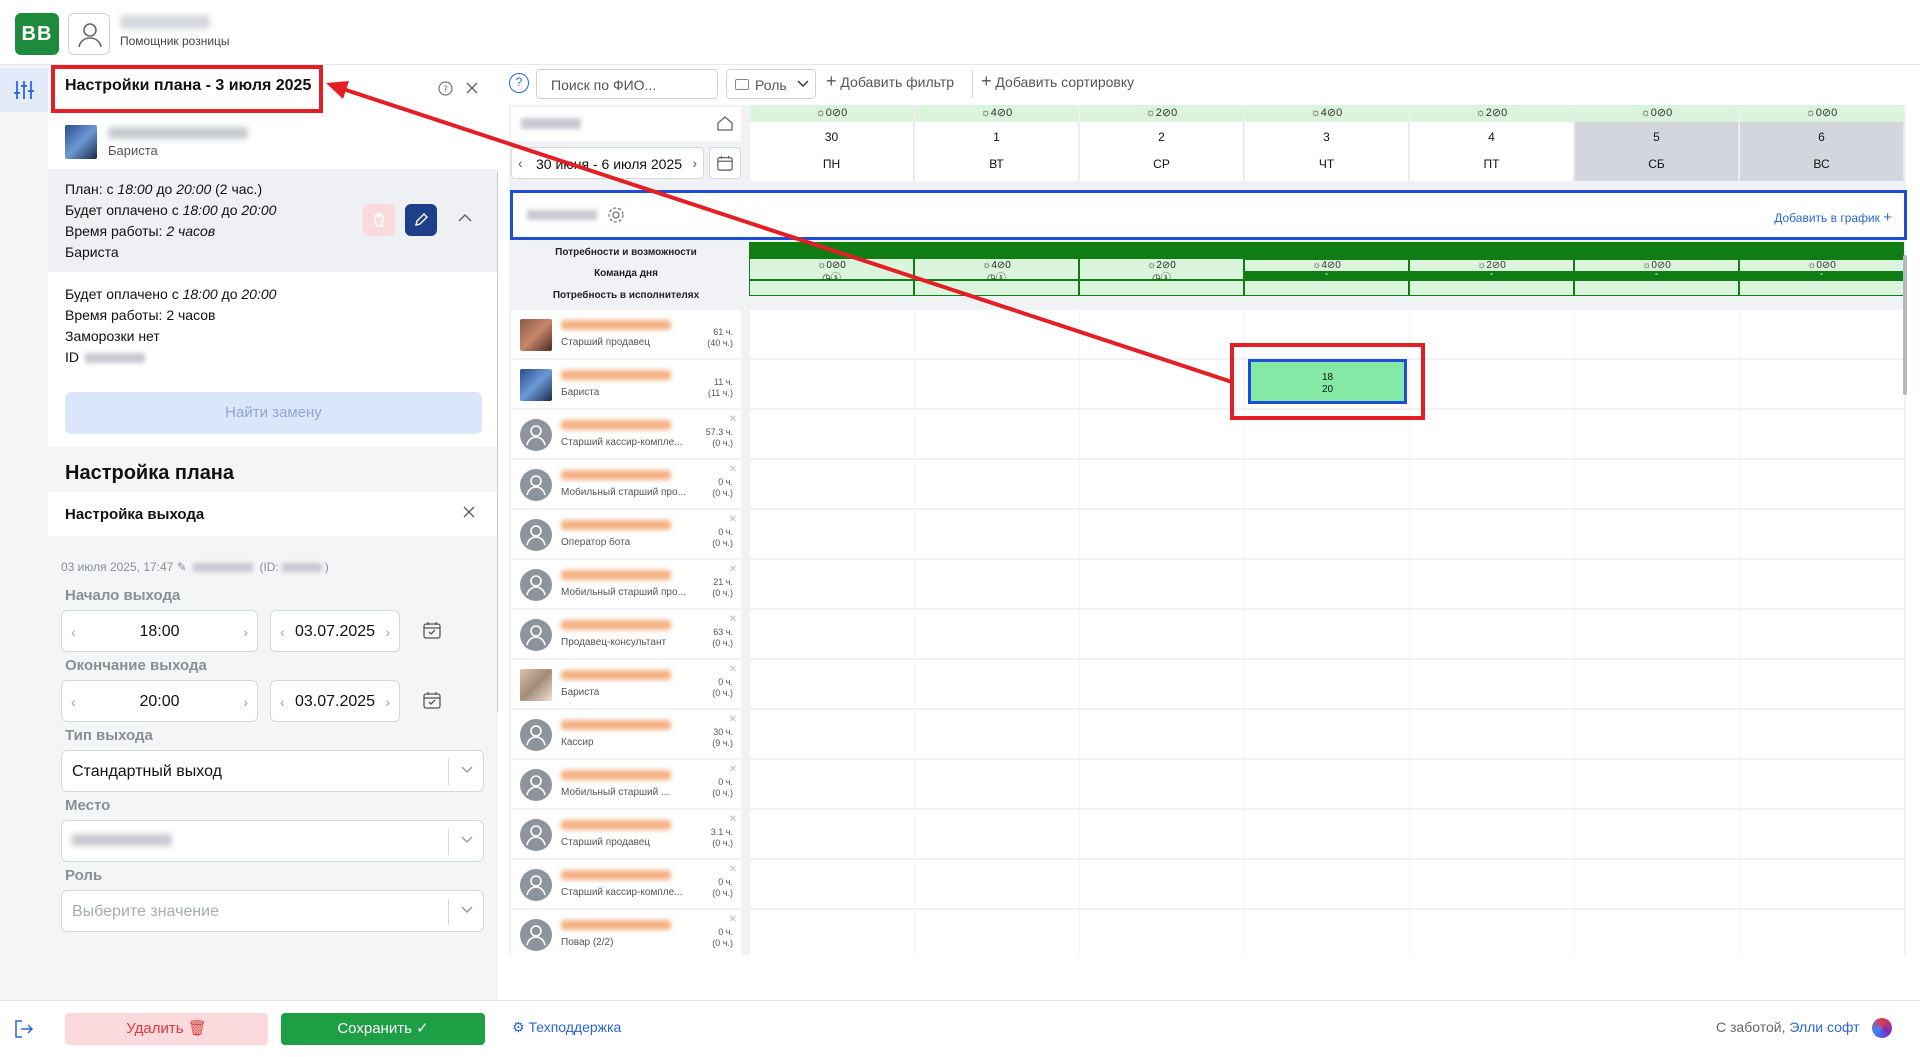 Image resolution: width=1920 pixels, height=1057 pixels. What do you see at coordinates (1788, 1027) in the screenshot?
I see `credits: С заботой, Элли софт` at bounding box center [1788, 1027].